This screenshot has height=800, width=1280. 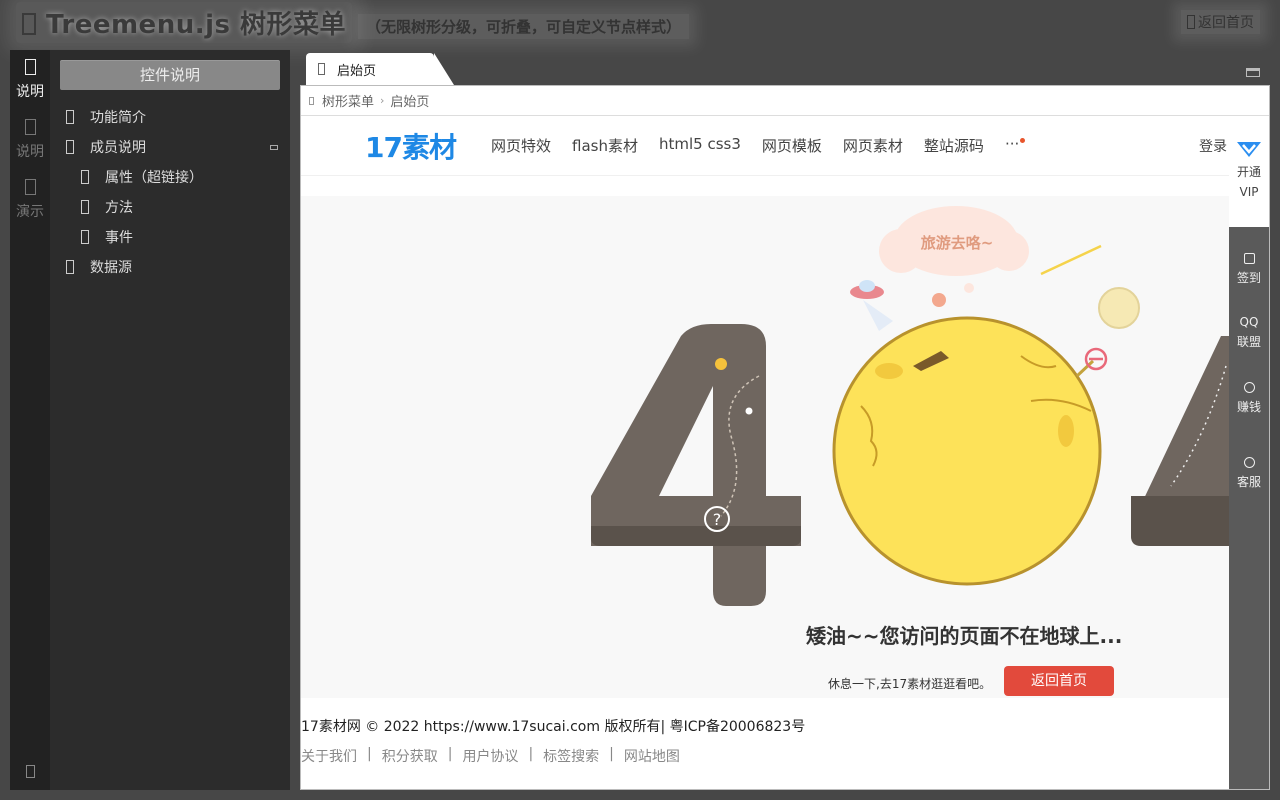 I want to click on rail-item-demo: 演示, so click(x=30, y=200).